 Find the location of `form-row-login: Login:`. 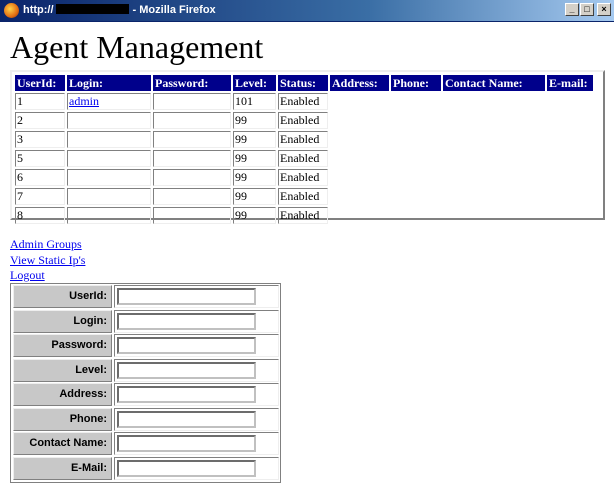

form-row-login: Login: is located at coordinates (145, 321).